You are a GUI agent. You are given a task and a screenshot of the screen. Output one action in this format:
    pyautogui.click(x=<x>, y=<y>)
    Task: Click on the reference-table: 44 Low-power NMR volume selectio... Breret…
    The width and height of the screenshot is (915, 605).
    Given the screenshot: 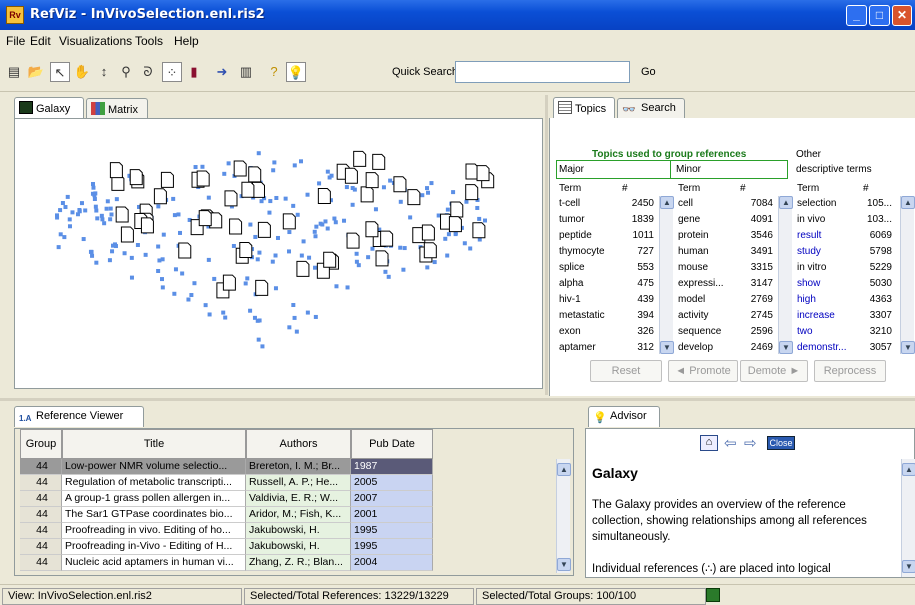 What is the action you would take?
    pyautogui.click(x=226, y=516)
    